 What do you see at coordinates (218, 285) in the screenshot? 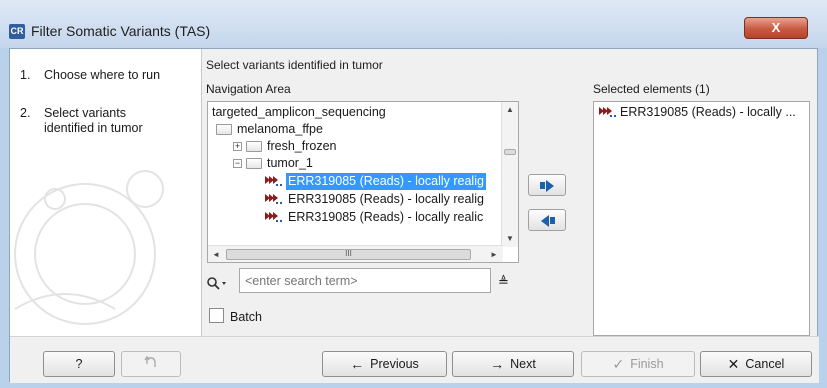
I see `search-icon` at bounding box center [218, 285].